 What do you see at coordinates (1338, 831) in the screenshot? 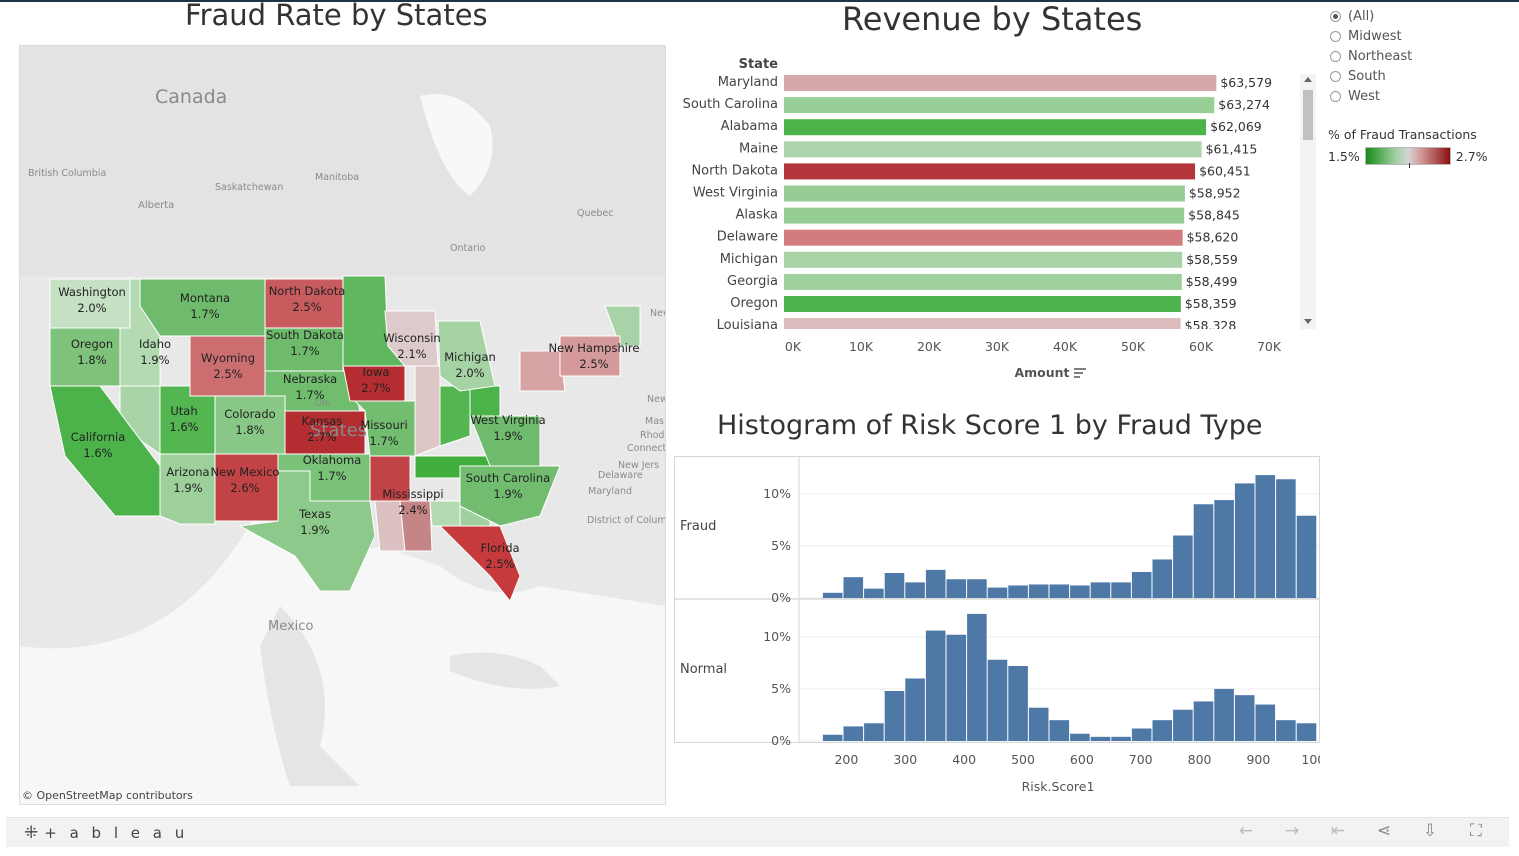
I see `revert-icon: ⇤` at bounding box center [1338, 831].